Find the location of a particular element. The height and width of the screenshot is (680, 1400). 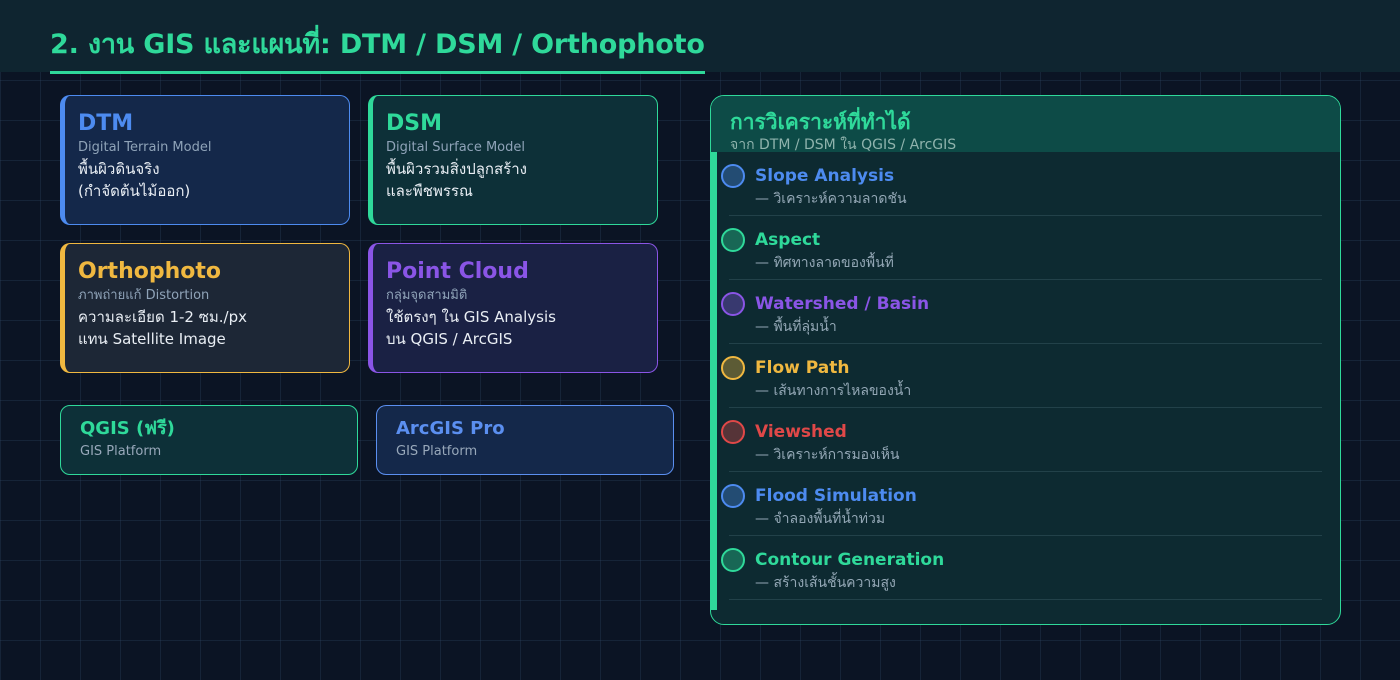

panel-accent-bar is located at coordinates (714, 381).